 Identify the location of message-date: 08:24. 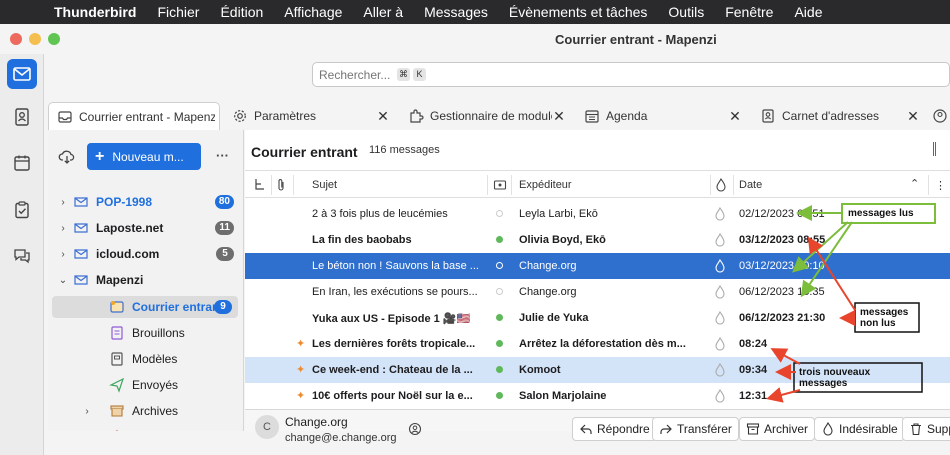
(753, 344).